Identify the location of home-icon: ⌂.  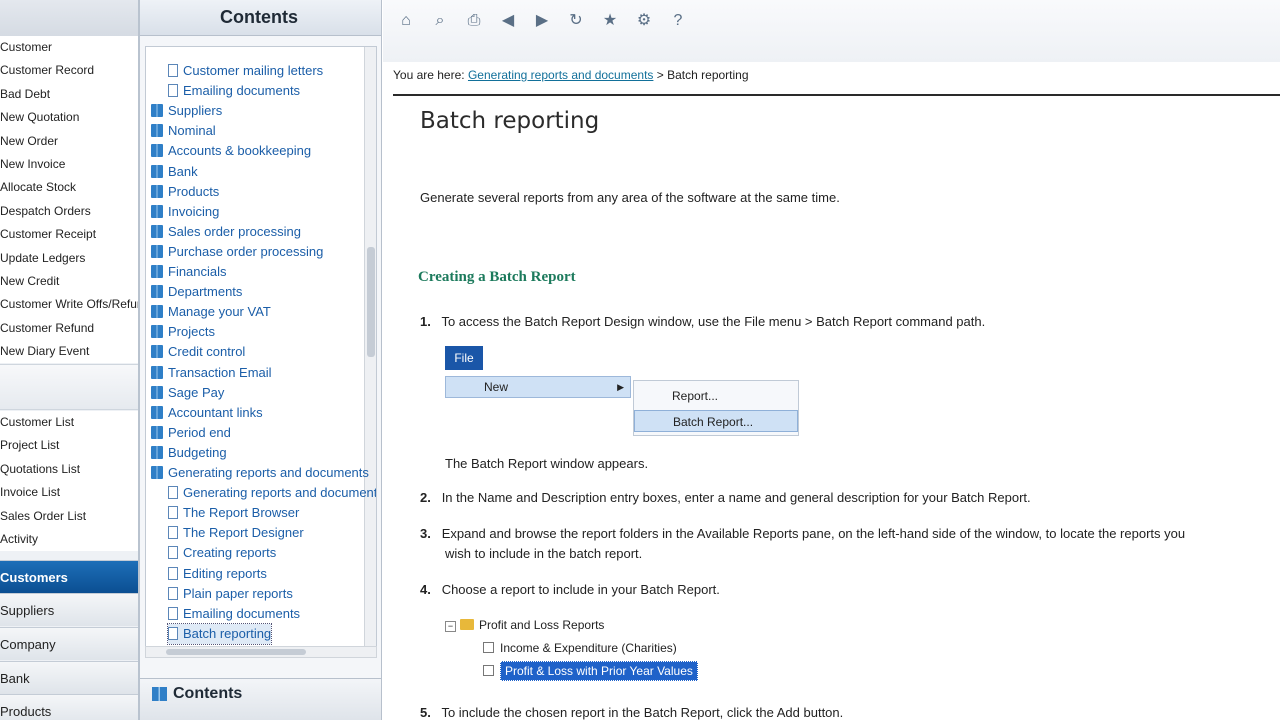
(406, 21).